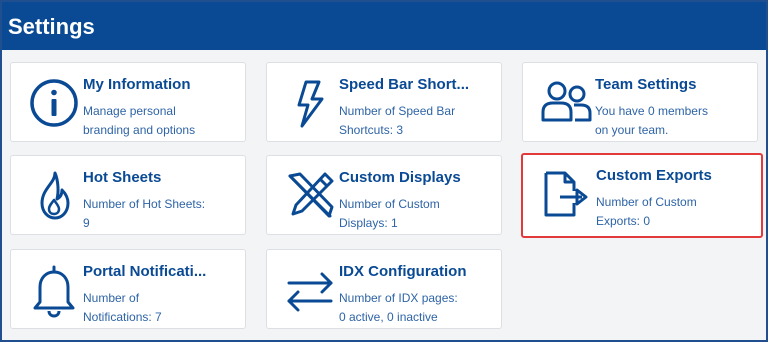 Image resolution: width=768 pixels, height=342 pixels. Describe the element at coordinates (163, 214) in the screenshot. I see `card-description: Number of Hot Sheets: 9` at that location.